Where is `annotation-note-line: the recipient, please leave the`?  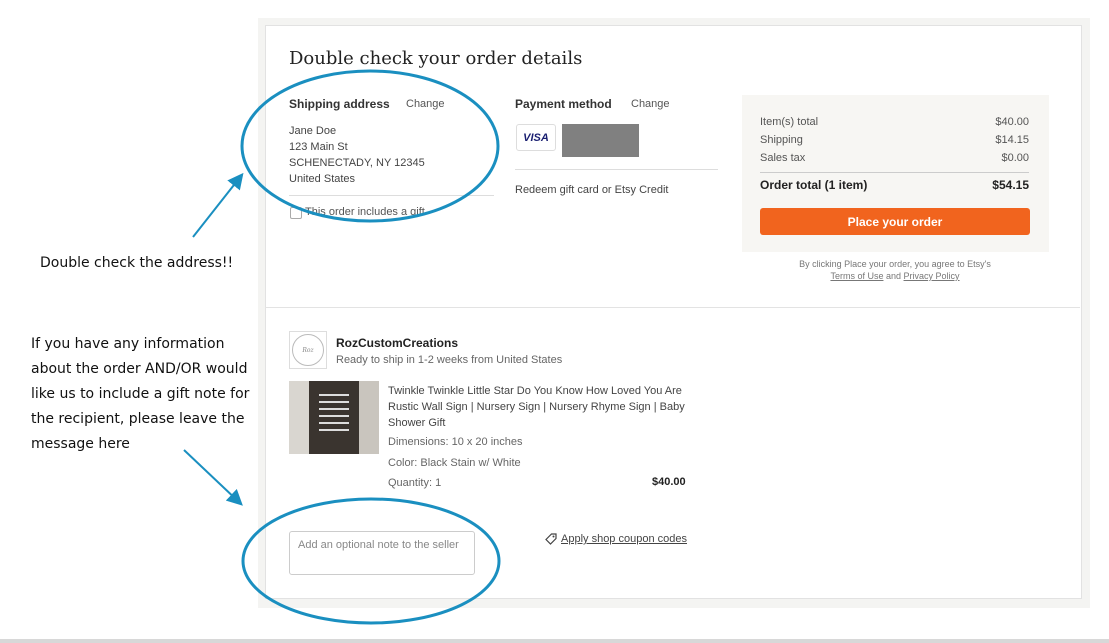
annotation-note-line: the recipient, please leave the is located at coordinates (138, 419).